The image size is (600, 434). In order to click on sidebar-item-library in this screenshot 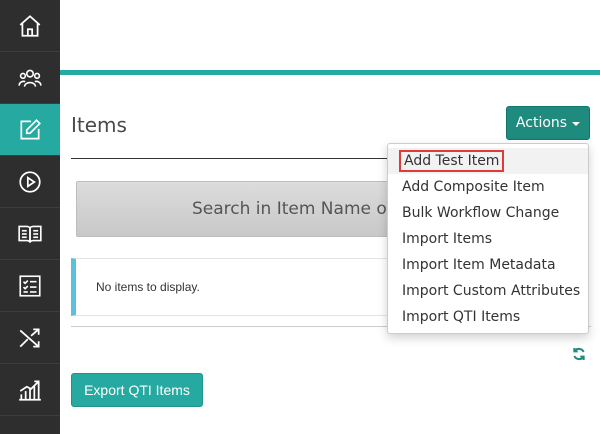, I will do `click(30, 234)`.